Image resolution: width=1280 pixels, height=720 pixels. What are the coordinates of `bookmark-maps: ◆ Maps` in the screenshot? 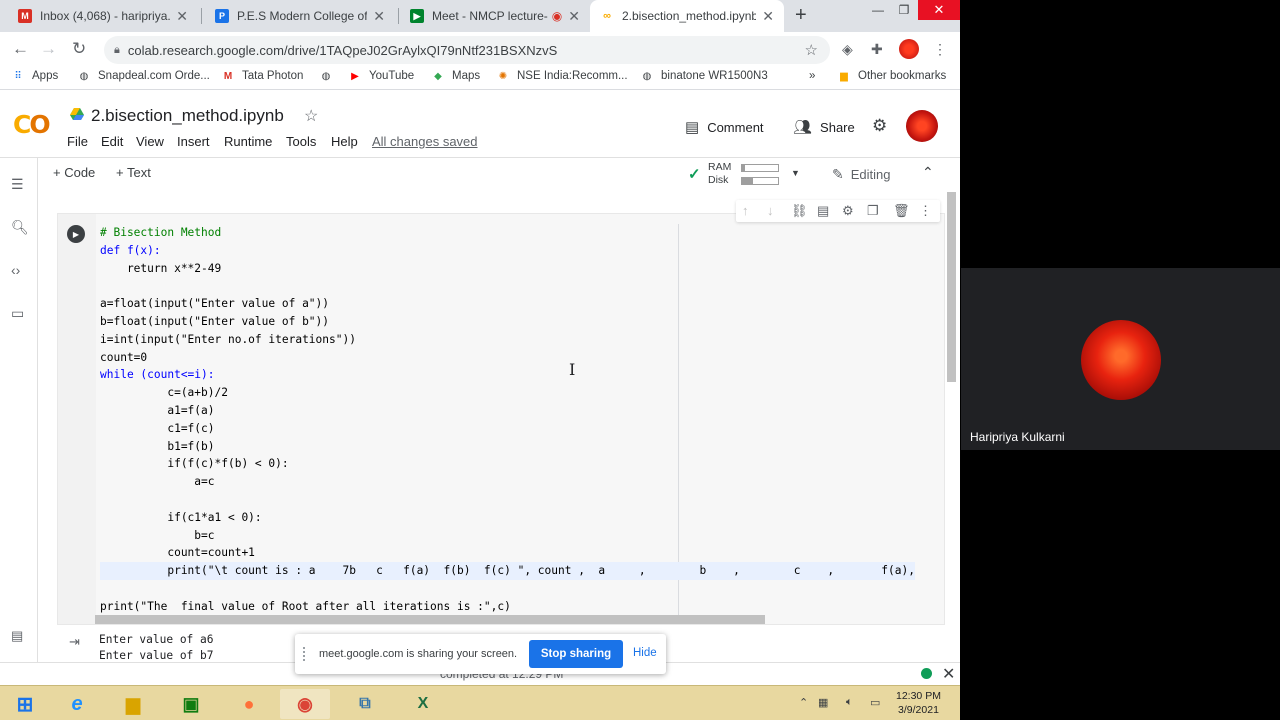 It's located at (456, 76).